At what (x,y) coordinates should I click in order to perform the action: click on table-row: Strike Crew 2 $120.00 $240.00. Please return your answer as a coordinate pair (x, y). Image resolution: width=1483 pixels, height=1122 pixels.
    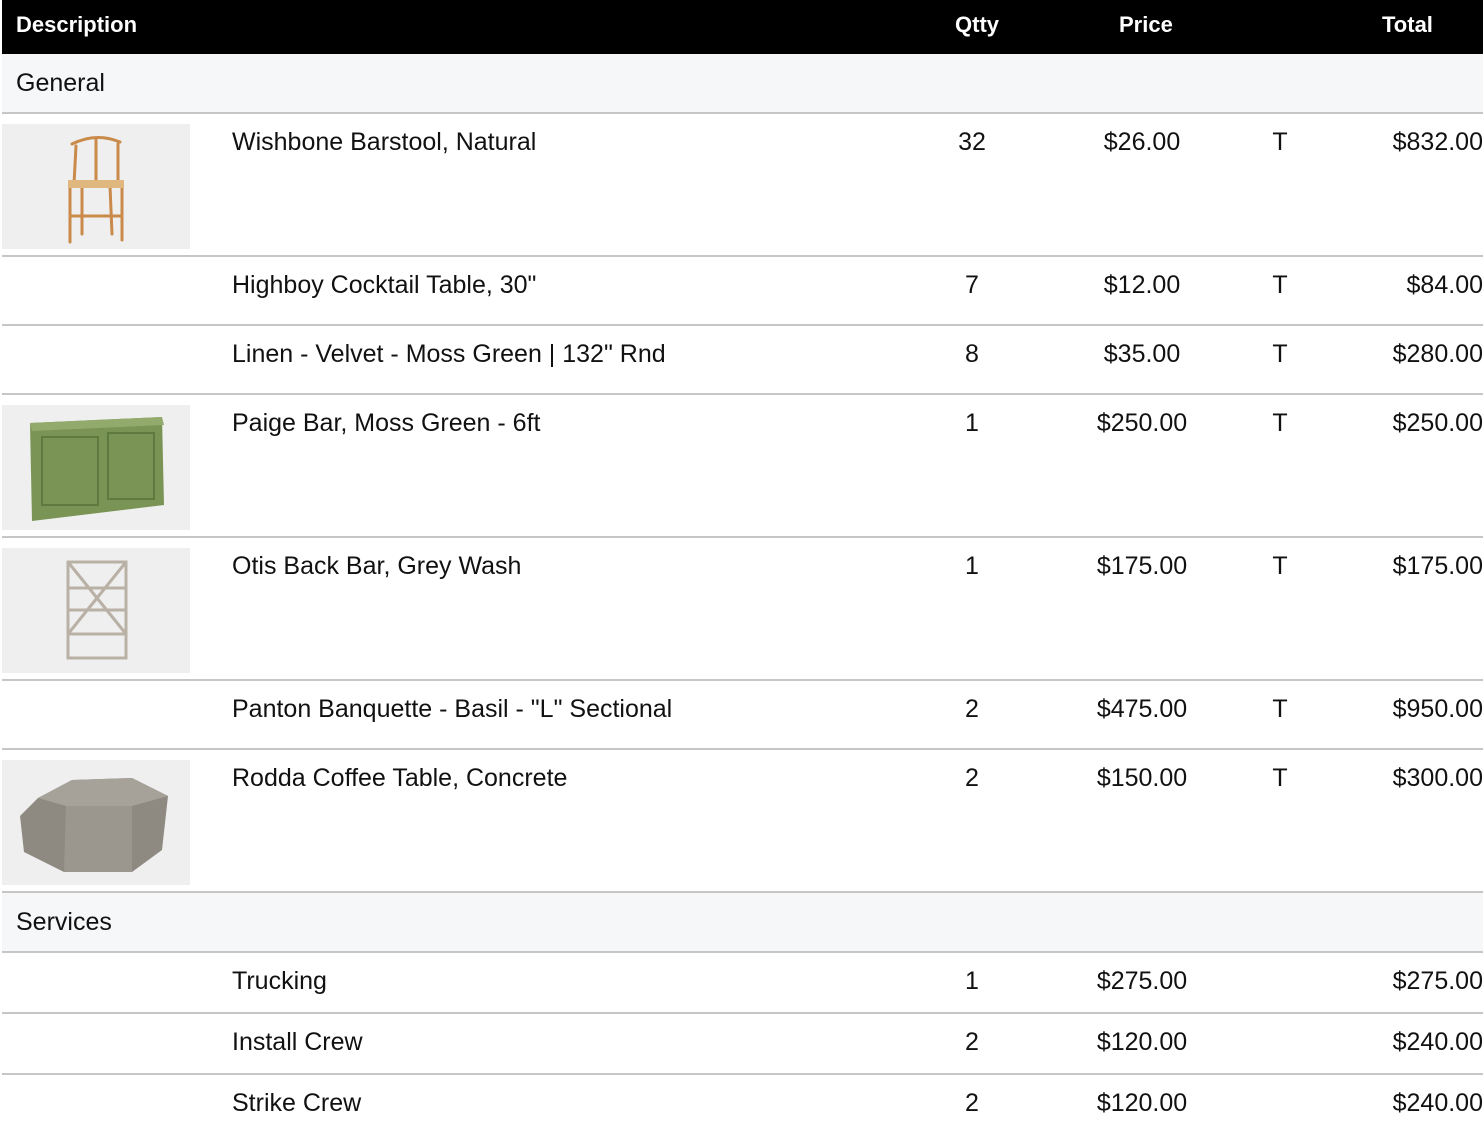
    Looking at the image, I should click on (742, 1098).